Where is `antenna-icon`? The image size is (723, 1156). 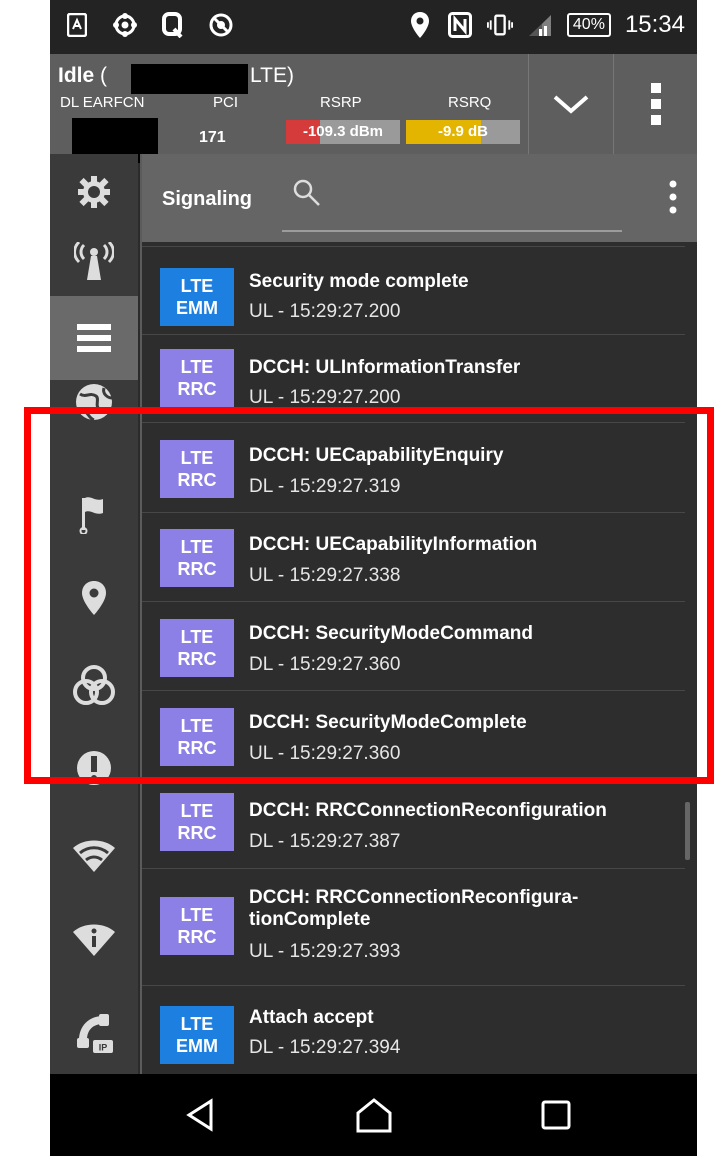 antenna-icon is located at coordinates (94, 261).